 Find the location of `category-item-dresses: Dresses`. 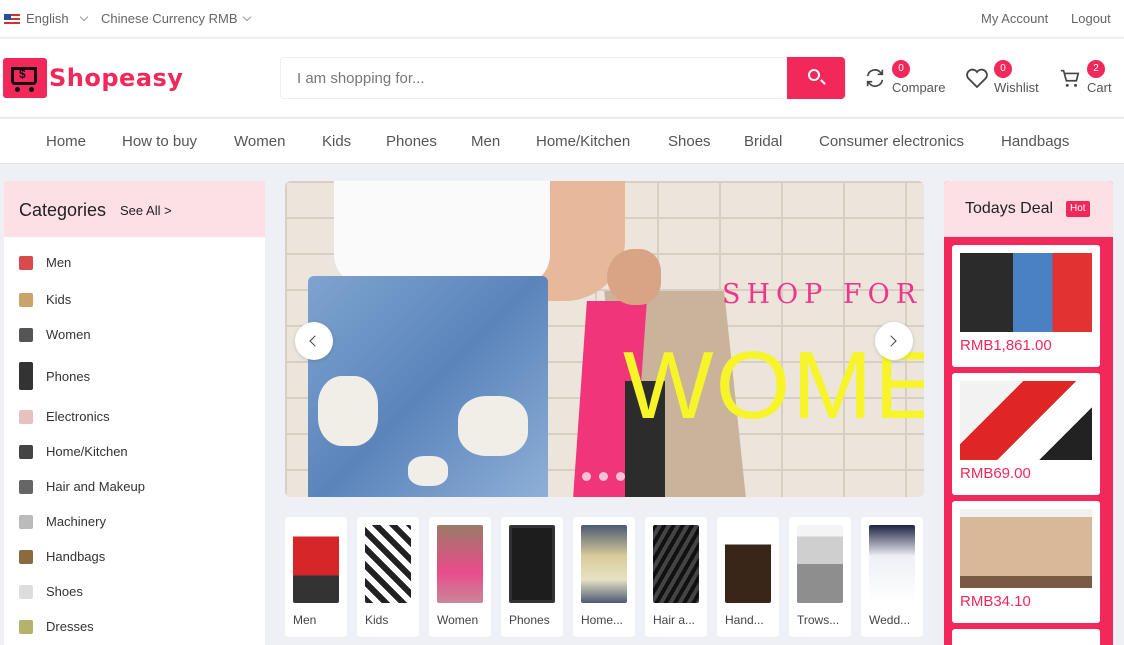

category-item-dresses: Dresses is located at coordinates (56, 626).